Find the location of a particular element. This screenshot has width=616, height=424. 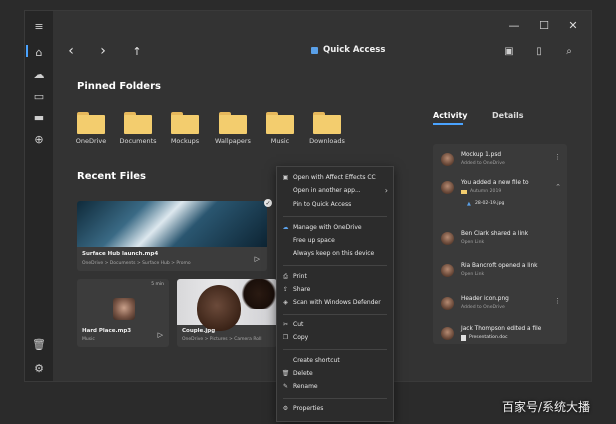

close-button: ✕ is located at coordinates (573, 25).